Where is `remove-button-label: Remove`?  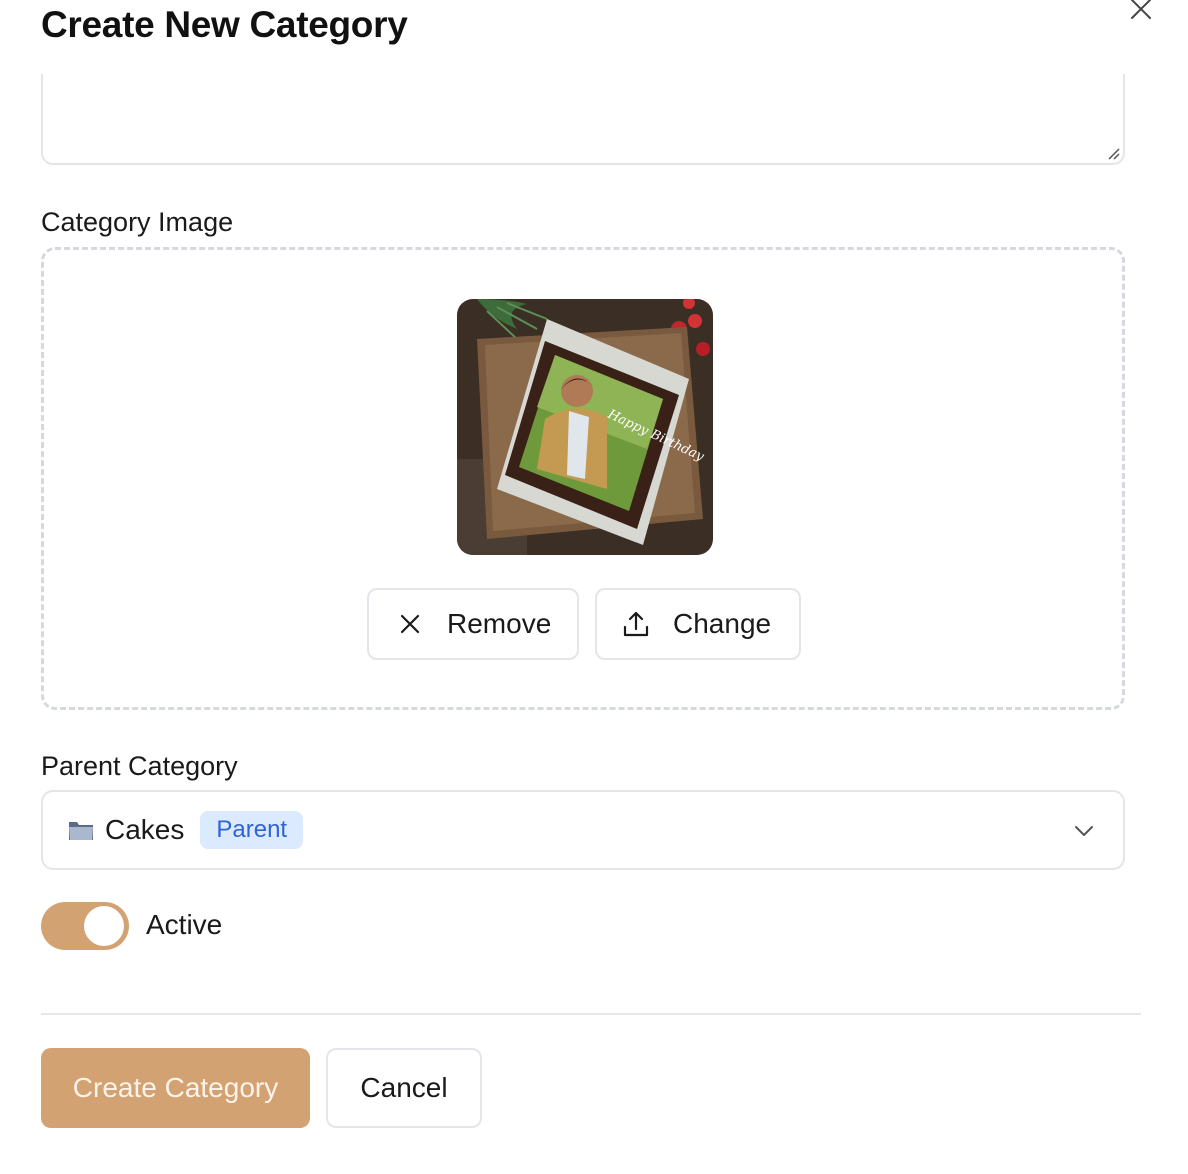 remove-button-label: Remove is located at coordinates (499, 623).